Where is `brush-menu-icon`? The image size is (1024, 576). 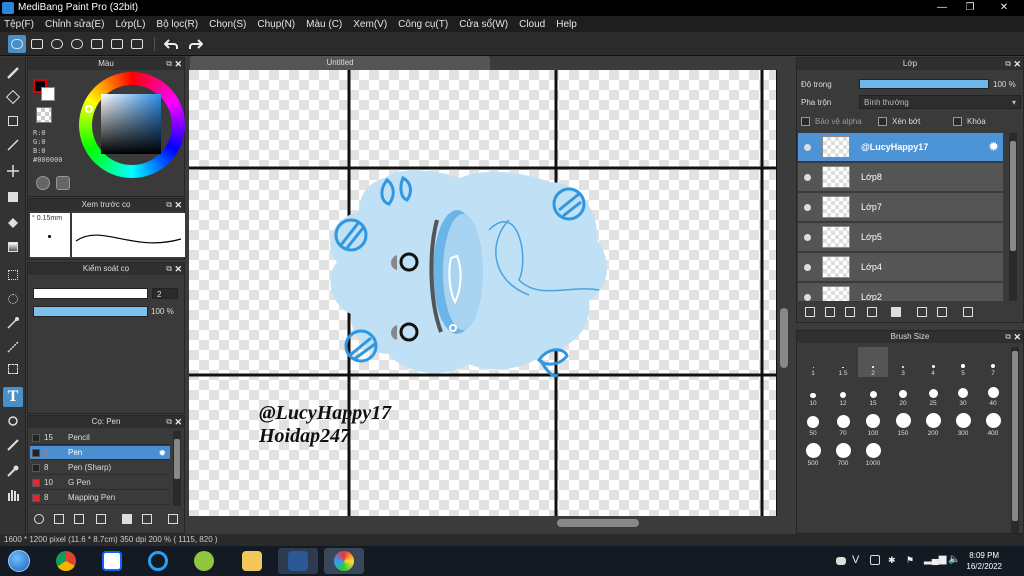
brush-menu-icon is located at coordinates (101, 519).